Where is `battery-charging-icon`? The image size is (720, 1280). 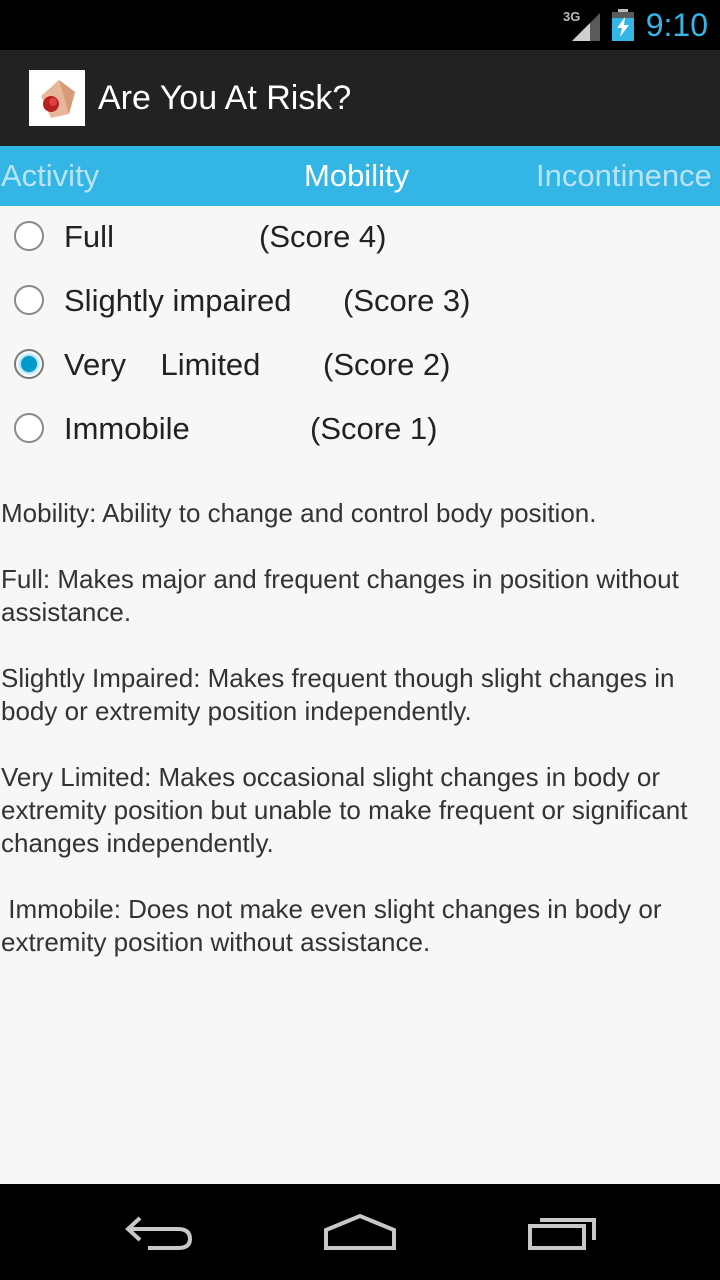 battery-charging-icon is located at coordinates (623, 25).